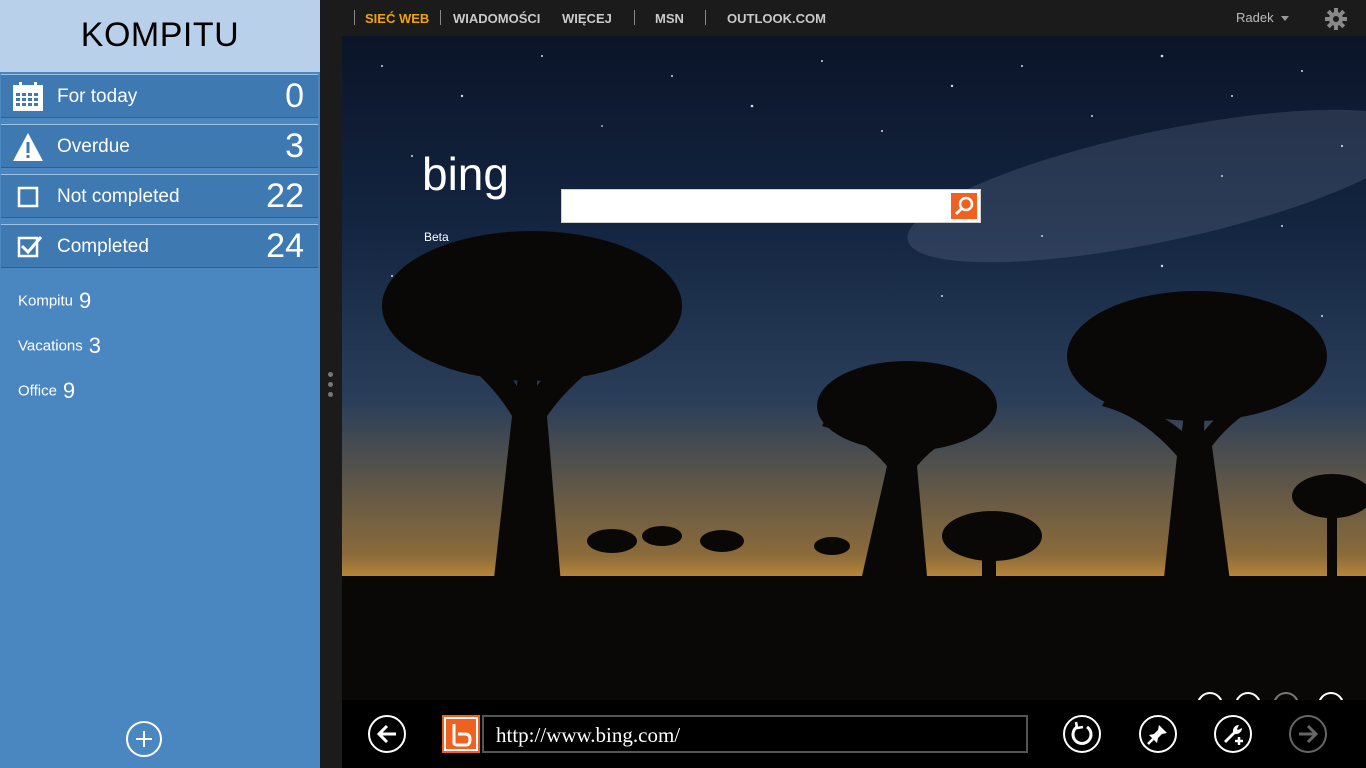 This screenshot has width=1366, height=768. I want to click on checkbox-checked-icon, so click(28, 247).